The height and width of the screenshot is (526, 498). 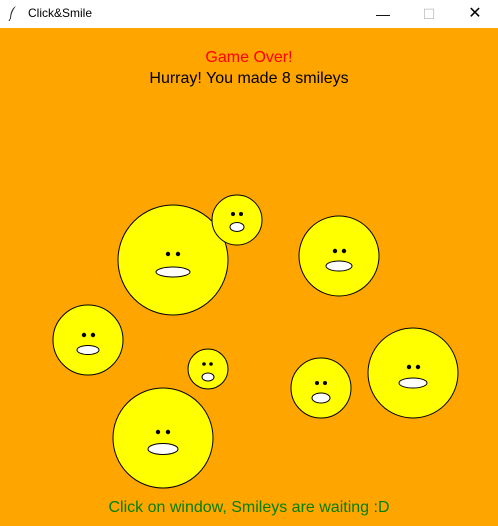 What do you see at coordinates (60, 13) in the screenshot?
I see `window-title: Click&Smile` at bounding box center [60, 13].